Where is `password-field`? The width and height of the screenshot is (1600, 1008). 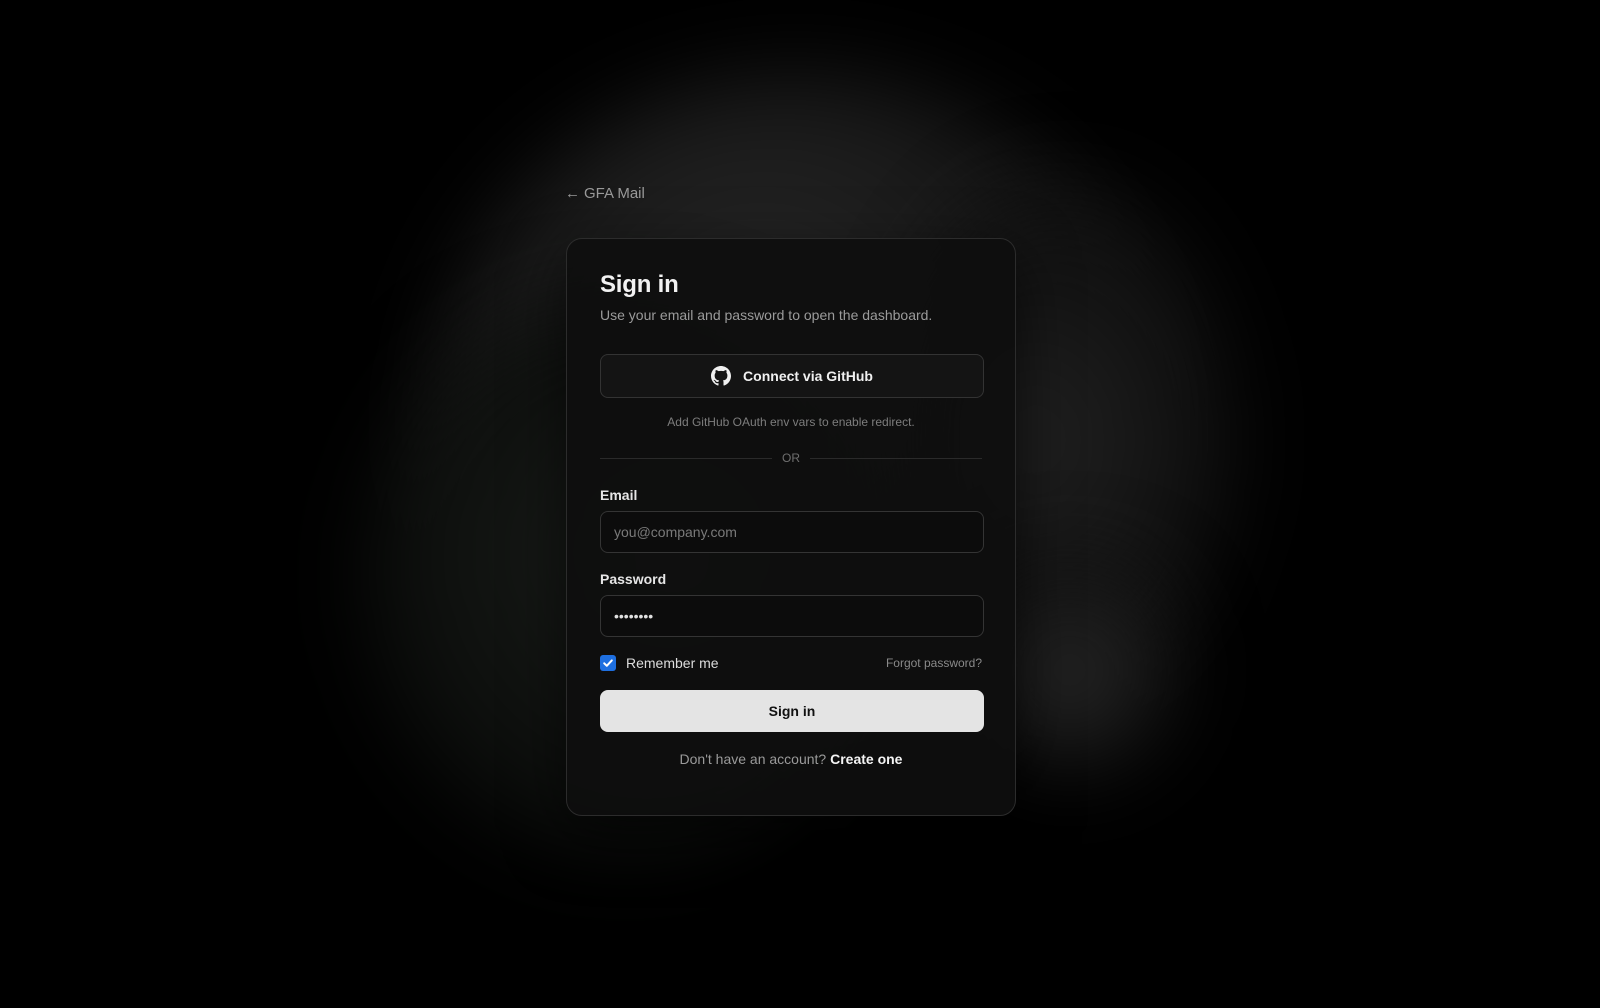
password-field is located at coordinates (792, 616).